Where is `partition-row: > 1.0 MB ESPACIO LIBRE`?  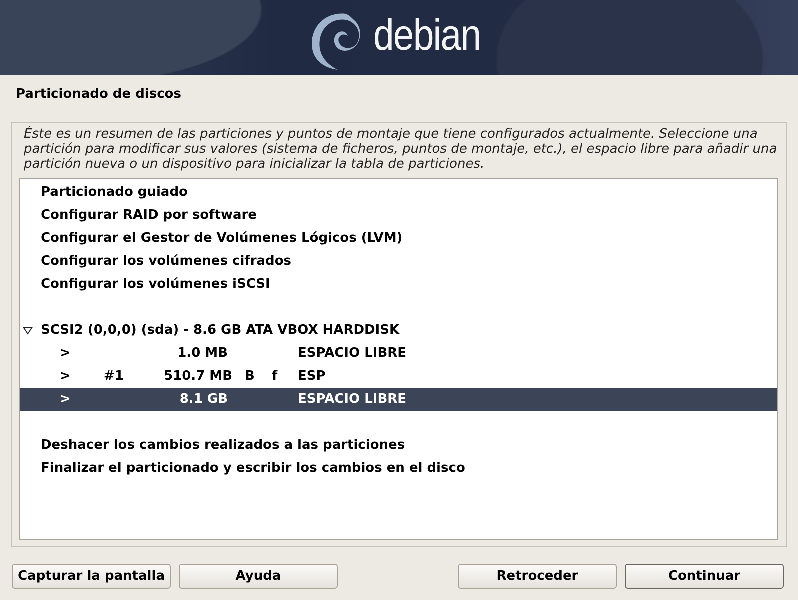 partition-row: > 1.0 MB ESPACIO LIBRE is located at coordinates (398, 353).